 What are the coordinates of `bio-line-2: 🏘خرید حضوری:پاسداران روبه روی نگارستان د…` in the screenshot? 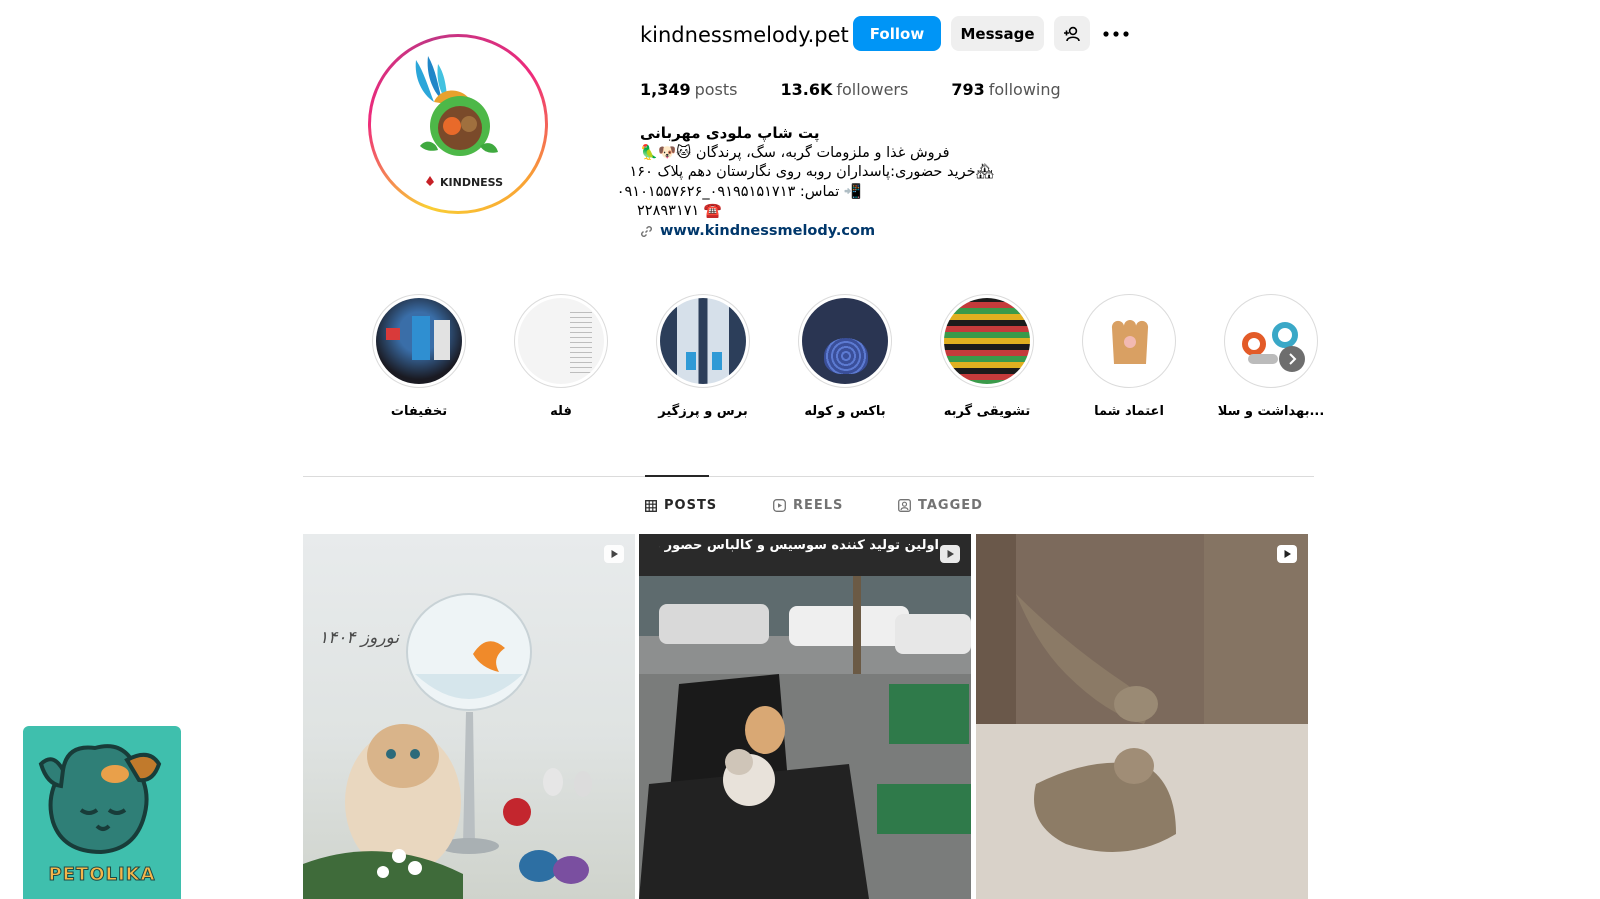 It's located at (812, 172).